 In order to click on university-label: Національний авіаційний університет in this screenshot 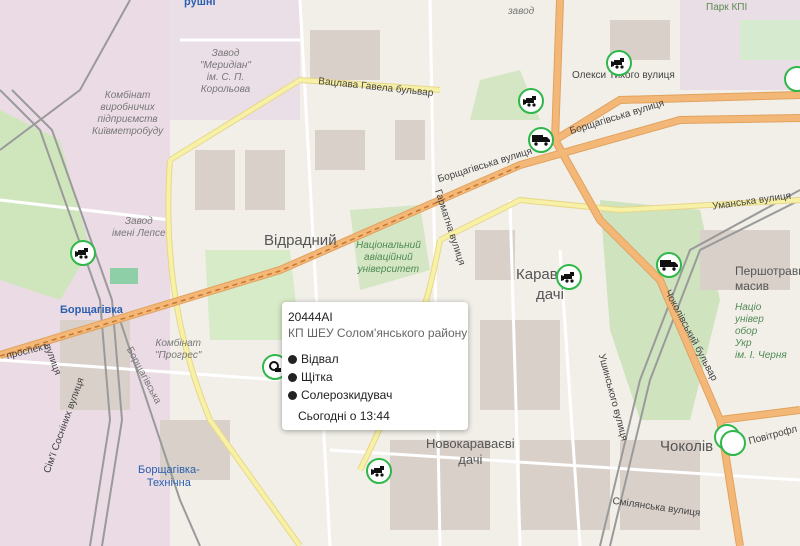, I will do `click(388, 257)`.